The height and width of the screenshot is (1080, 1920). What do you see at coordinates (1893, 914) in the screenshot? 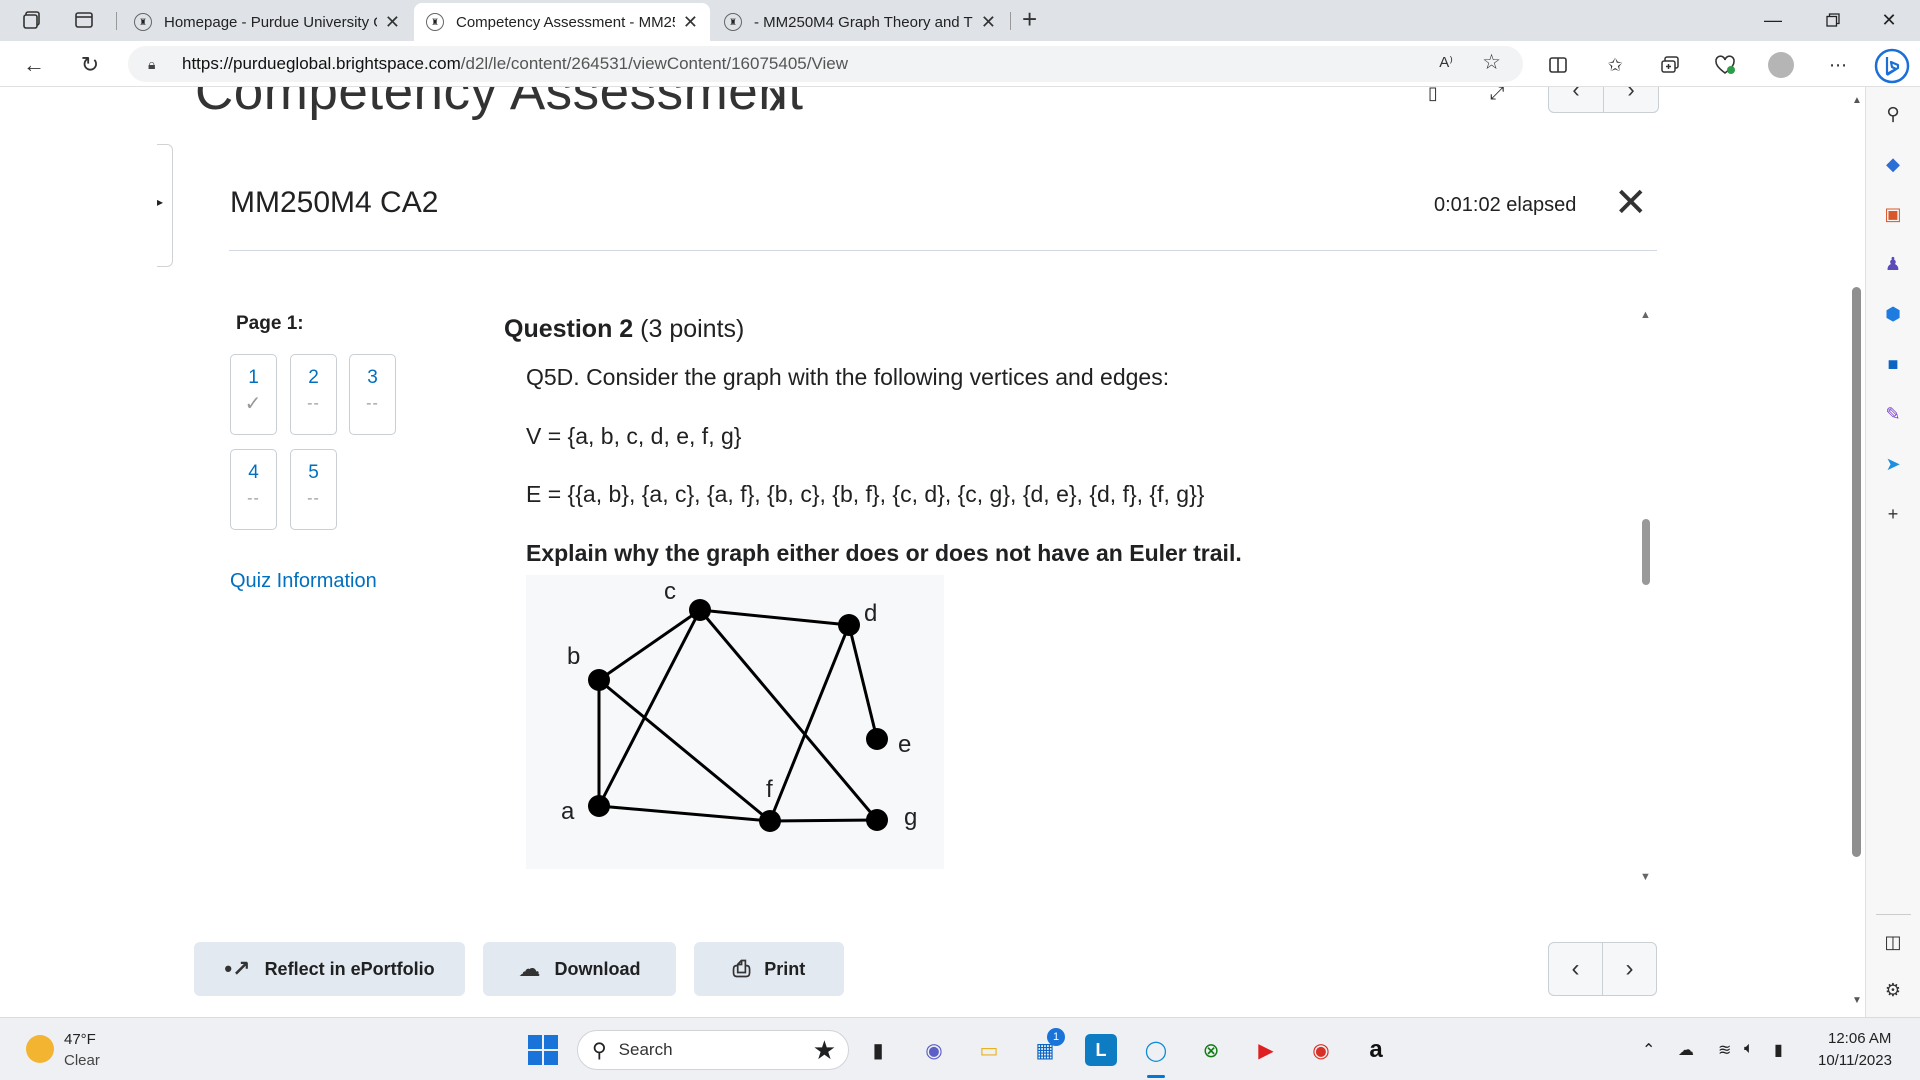
I see `sidebar-divider` at bounding box center [1893, 914].